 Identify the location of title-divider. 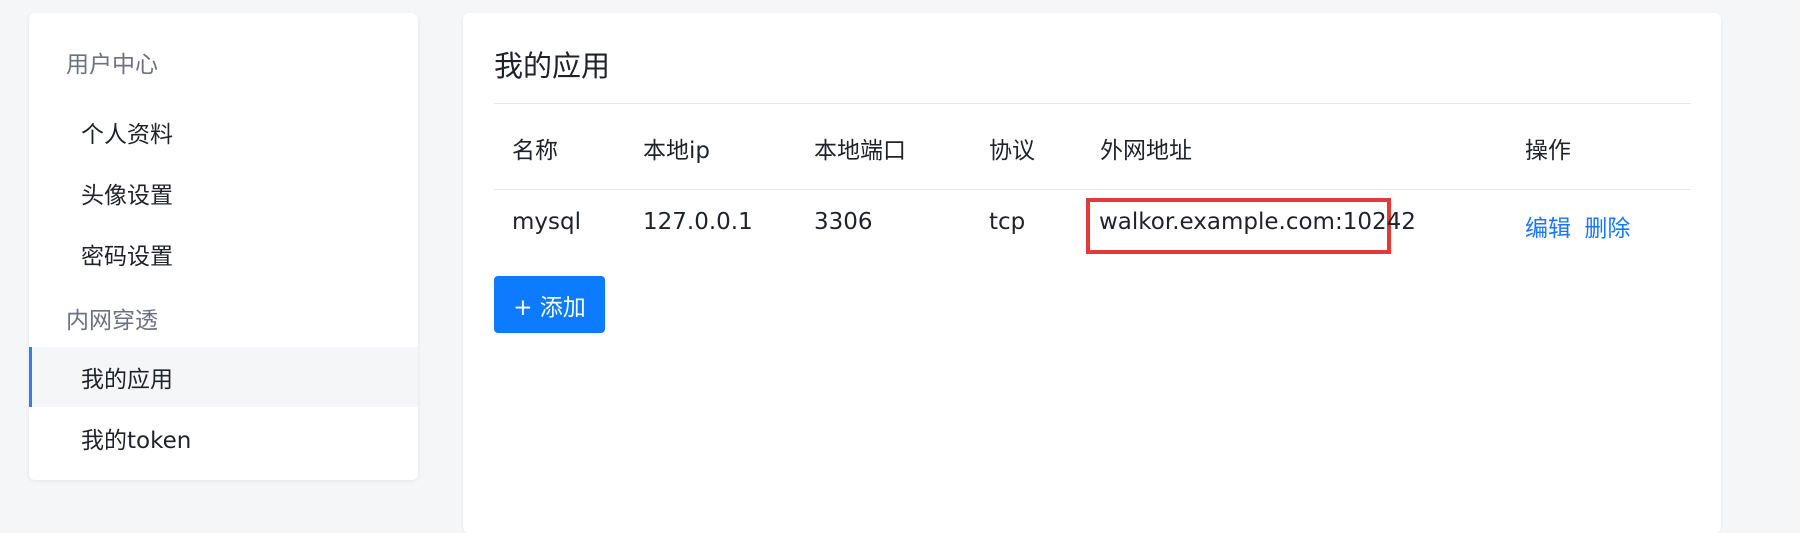
(1092, 103).